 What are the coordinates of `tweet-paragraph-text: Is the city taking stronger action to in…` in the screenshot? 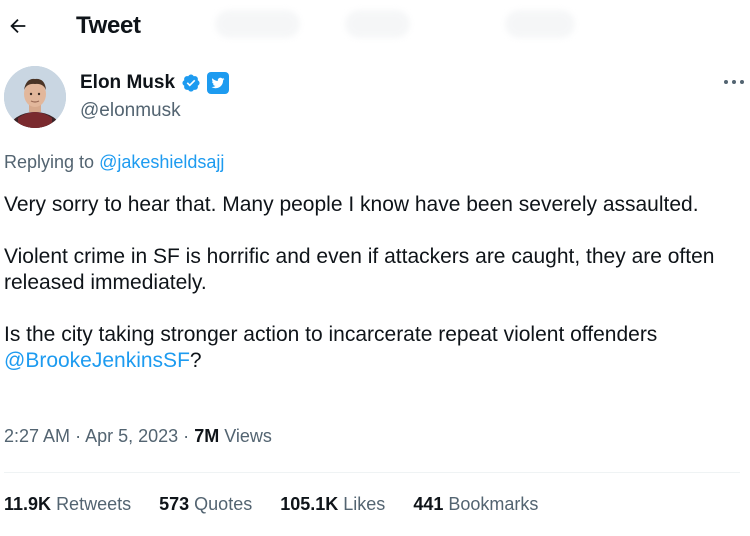 It's located at (331, 334).